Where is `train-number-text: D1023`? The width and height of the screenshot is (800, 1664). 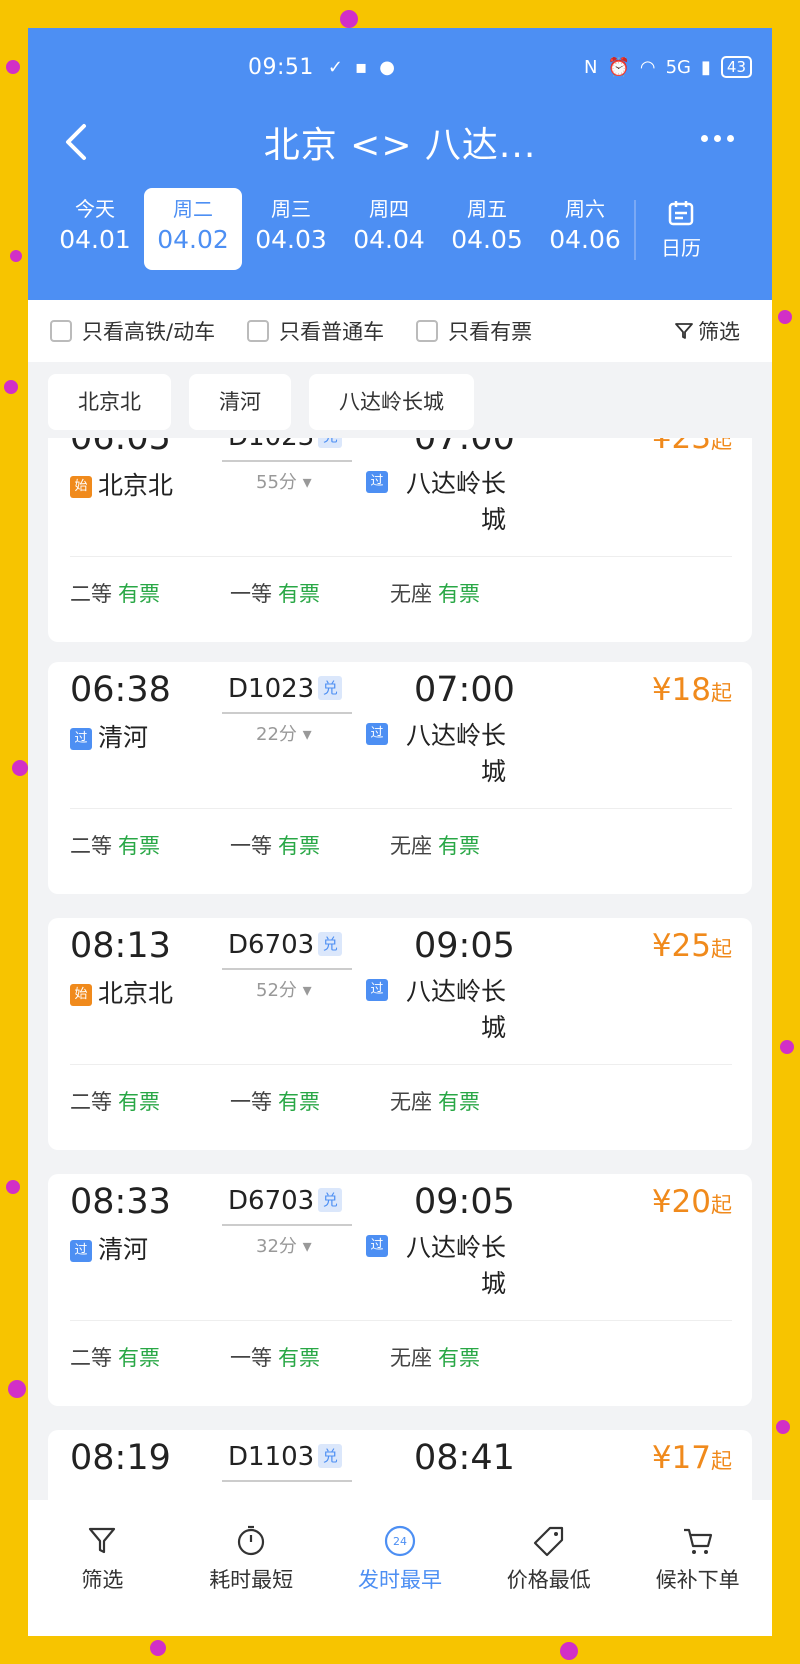
train-number-text: D1023 is located at coordinates (271, 689).